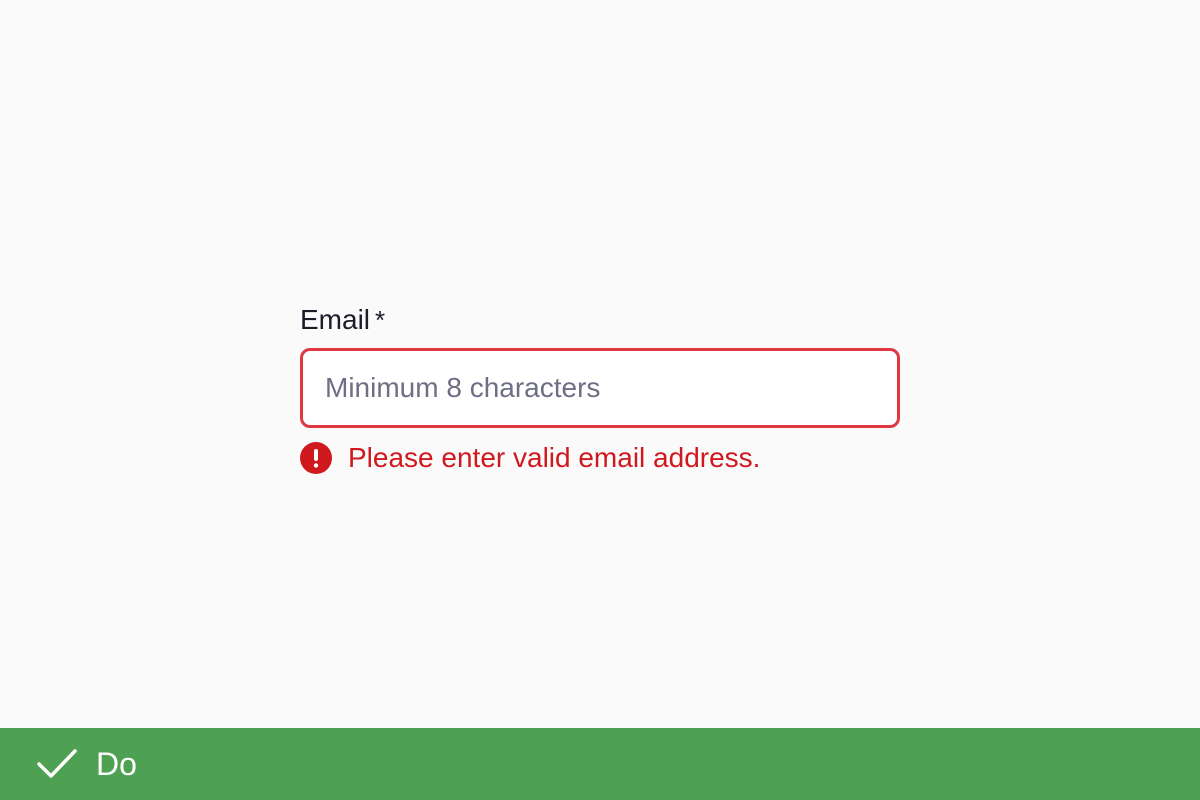 The height and width of the screenshot is (800, 1200). I want to click on alert-circle-icon, so click(316, 458).